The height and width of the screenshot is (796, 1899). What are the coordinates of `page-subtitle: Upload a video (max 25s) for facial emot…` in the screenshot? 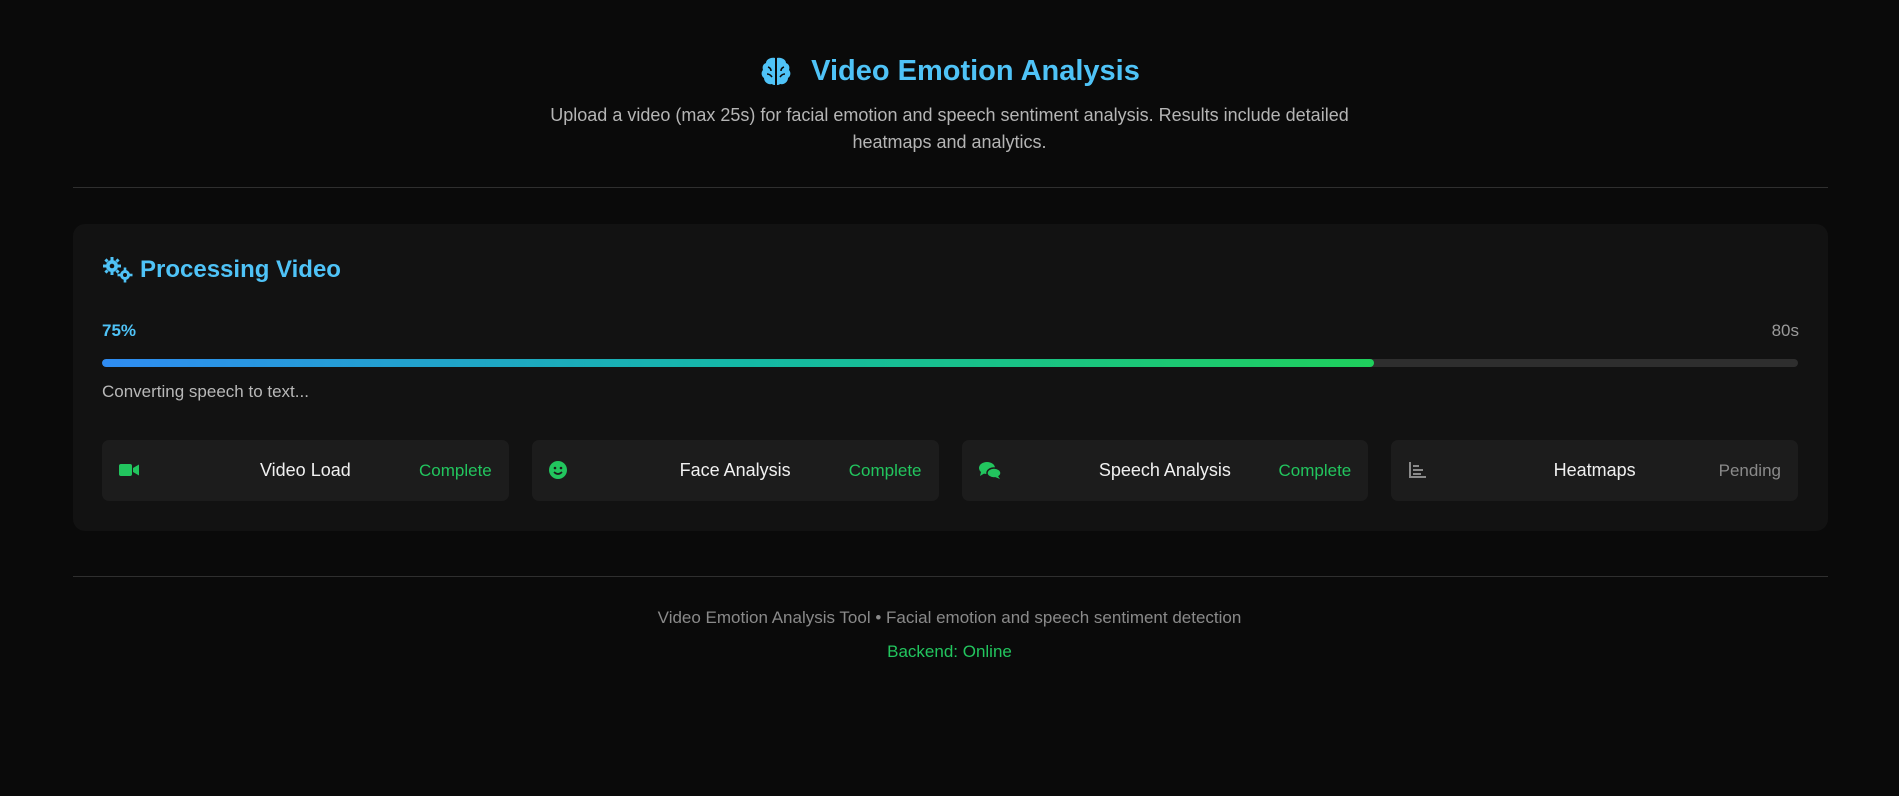 It's located at (949, 128).